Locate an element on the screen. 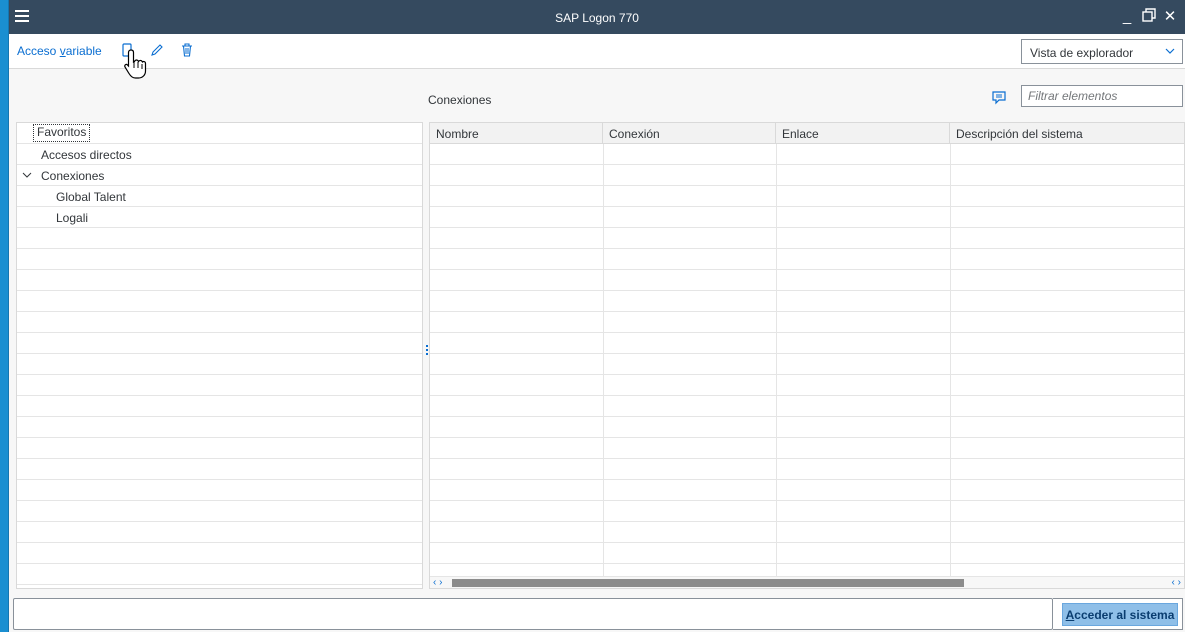  tree-item-label: Conexiones is located at coordinates (73, 176).